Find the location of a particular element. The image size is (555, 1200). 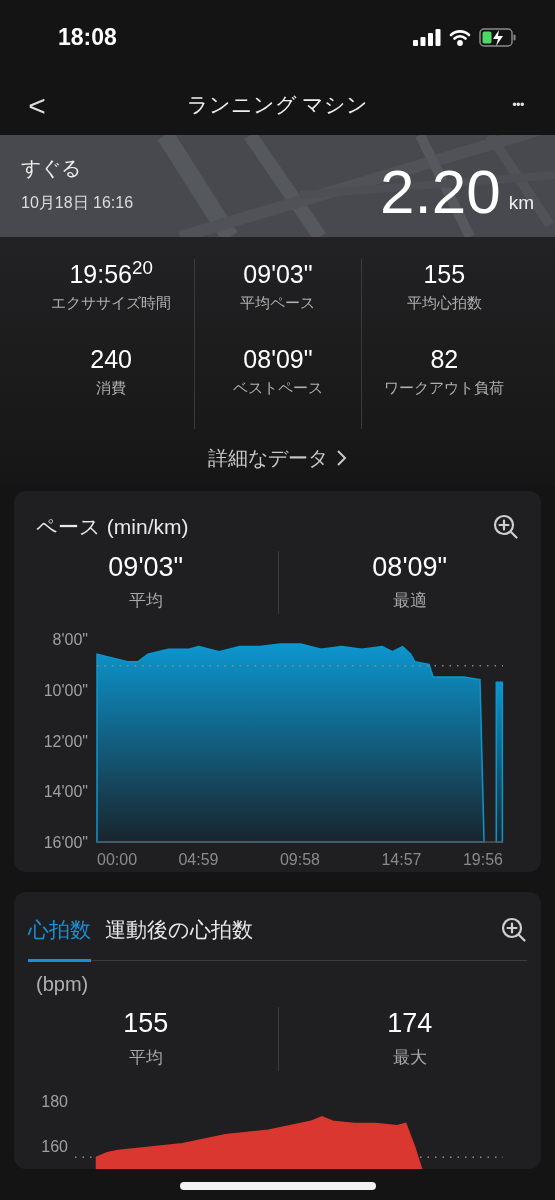

x-axis-label: 19:56 is located at coordinates (482, 859).